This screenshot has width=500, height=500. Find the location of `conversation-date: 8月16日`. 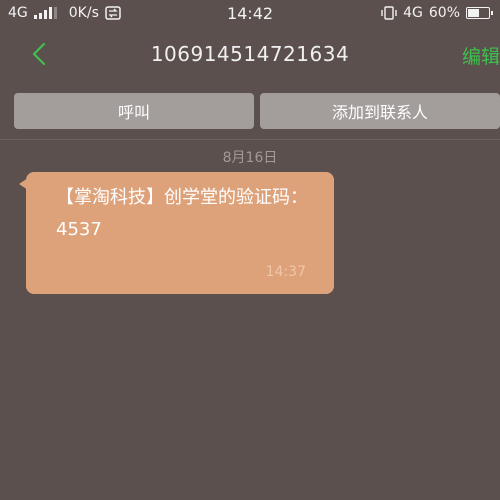

conversation-date: 8月16日 is located at coordinates (250, 158).